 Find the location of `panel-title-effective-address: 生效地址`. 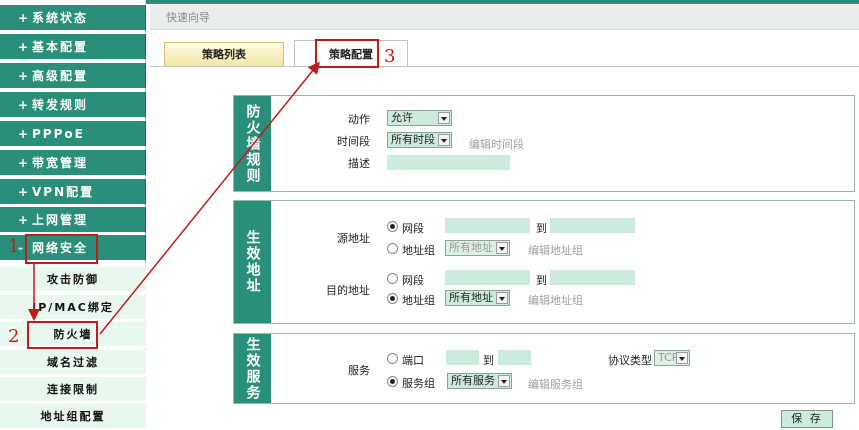

panel-title-effective-address: 生效地址 is located at coordinates (252, 262).